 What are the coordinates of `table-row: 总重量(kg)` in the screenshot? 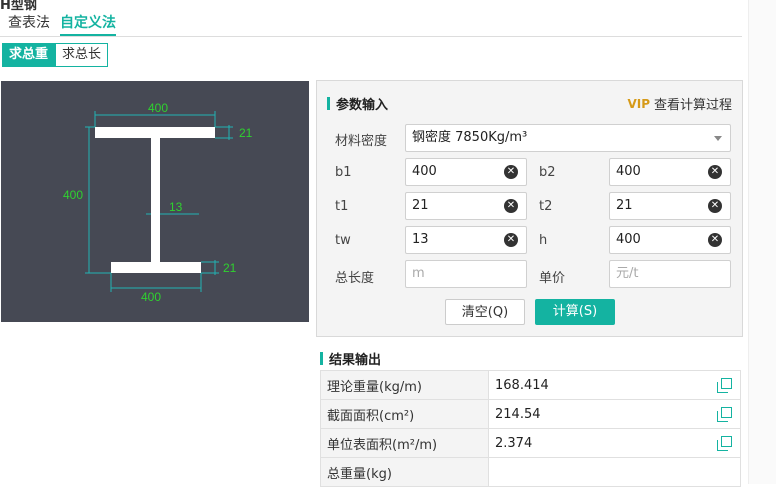 It's located at (530, 472).